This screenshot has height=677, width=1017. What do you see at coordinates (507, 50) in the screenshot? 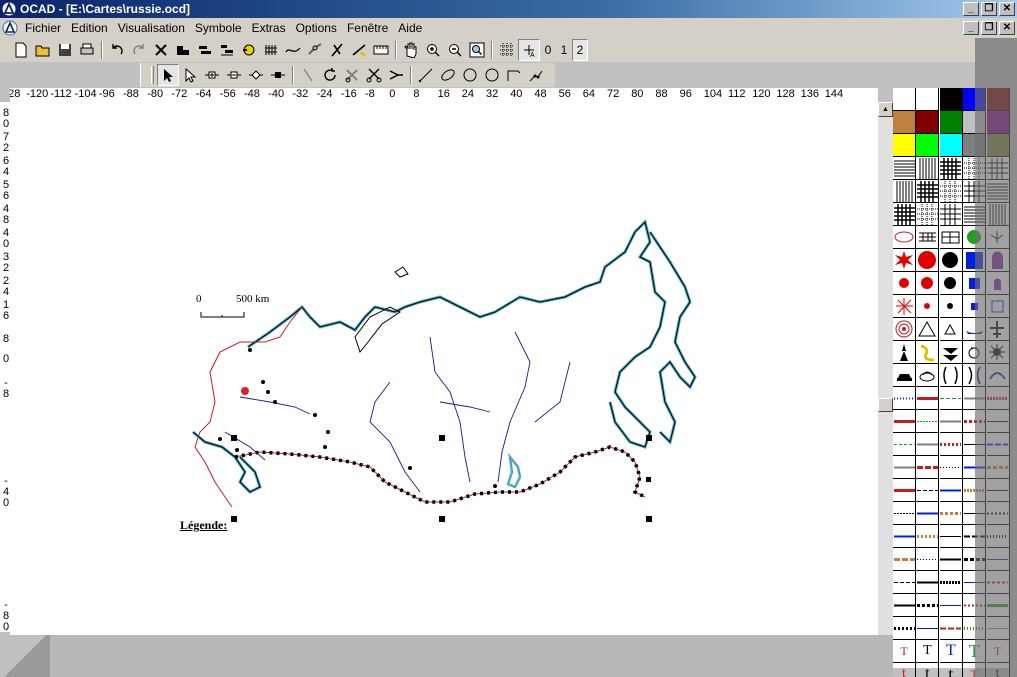
I see `grid-icon` at bounding box center [507, 50].